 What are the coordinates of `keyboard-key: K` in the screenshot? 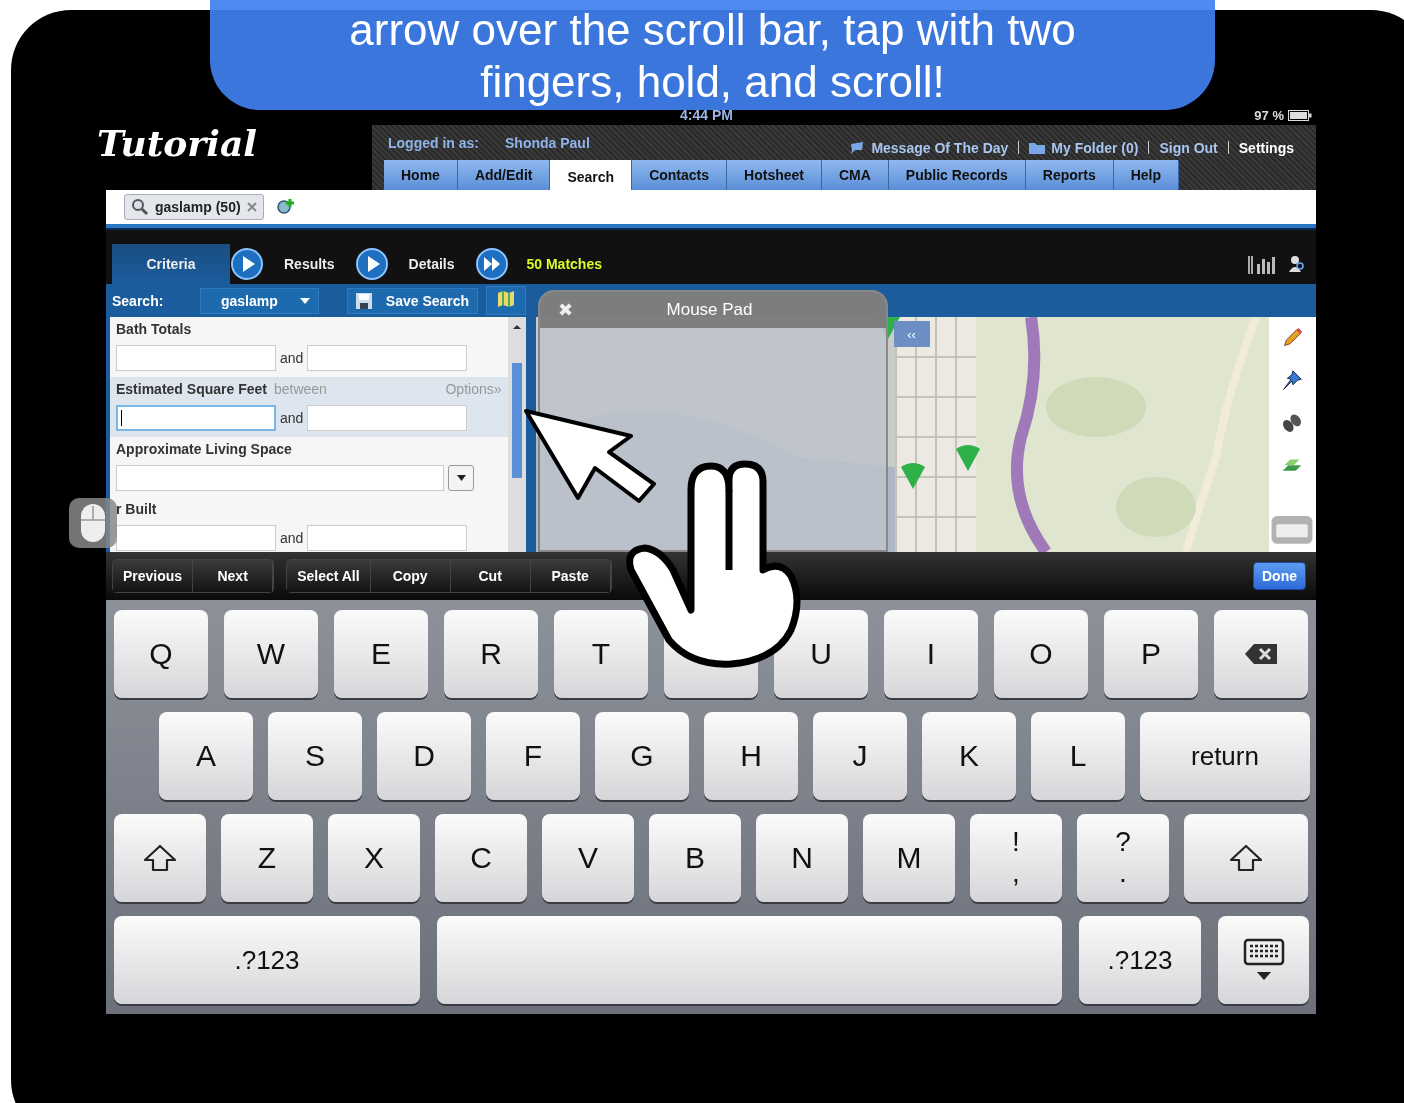 It's located at (969, 756).